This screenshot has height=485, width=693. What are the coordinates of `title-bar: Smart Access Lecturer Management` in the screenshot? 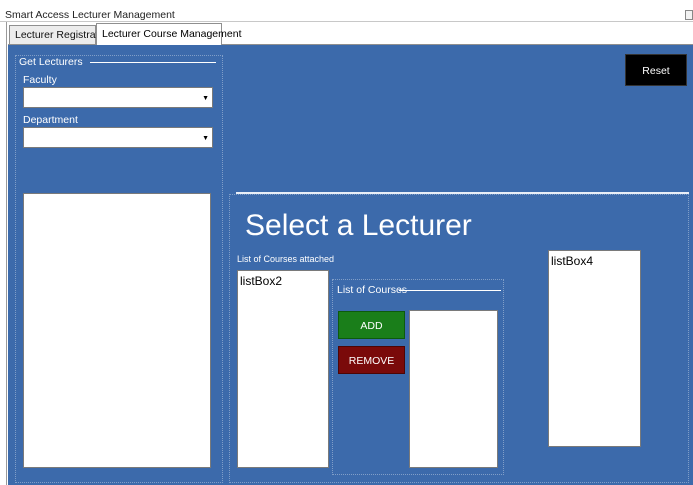 It's located at (346, 11).